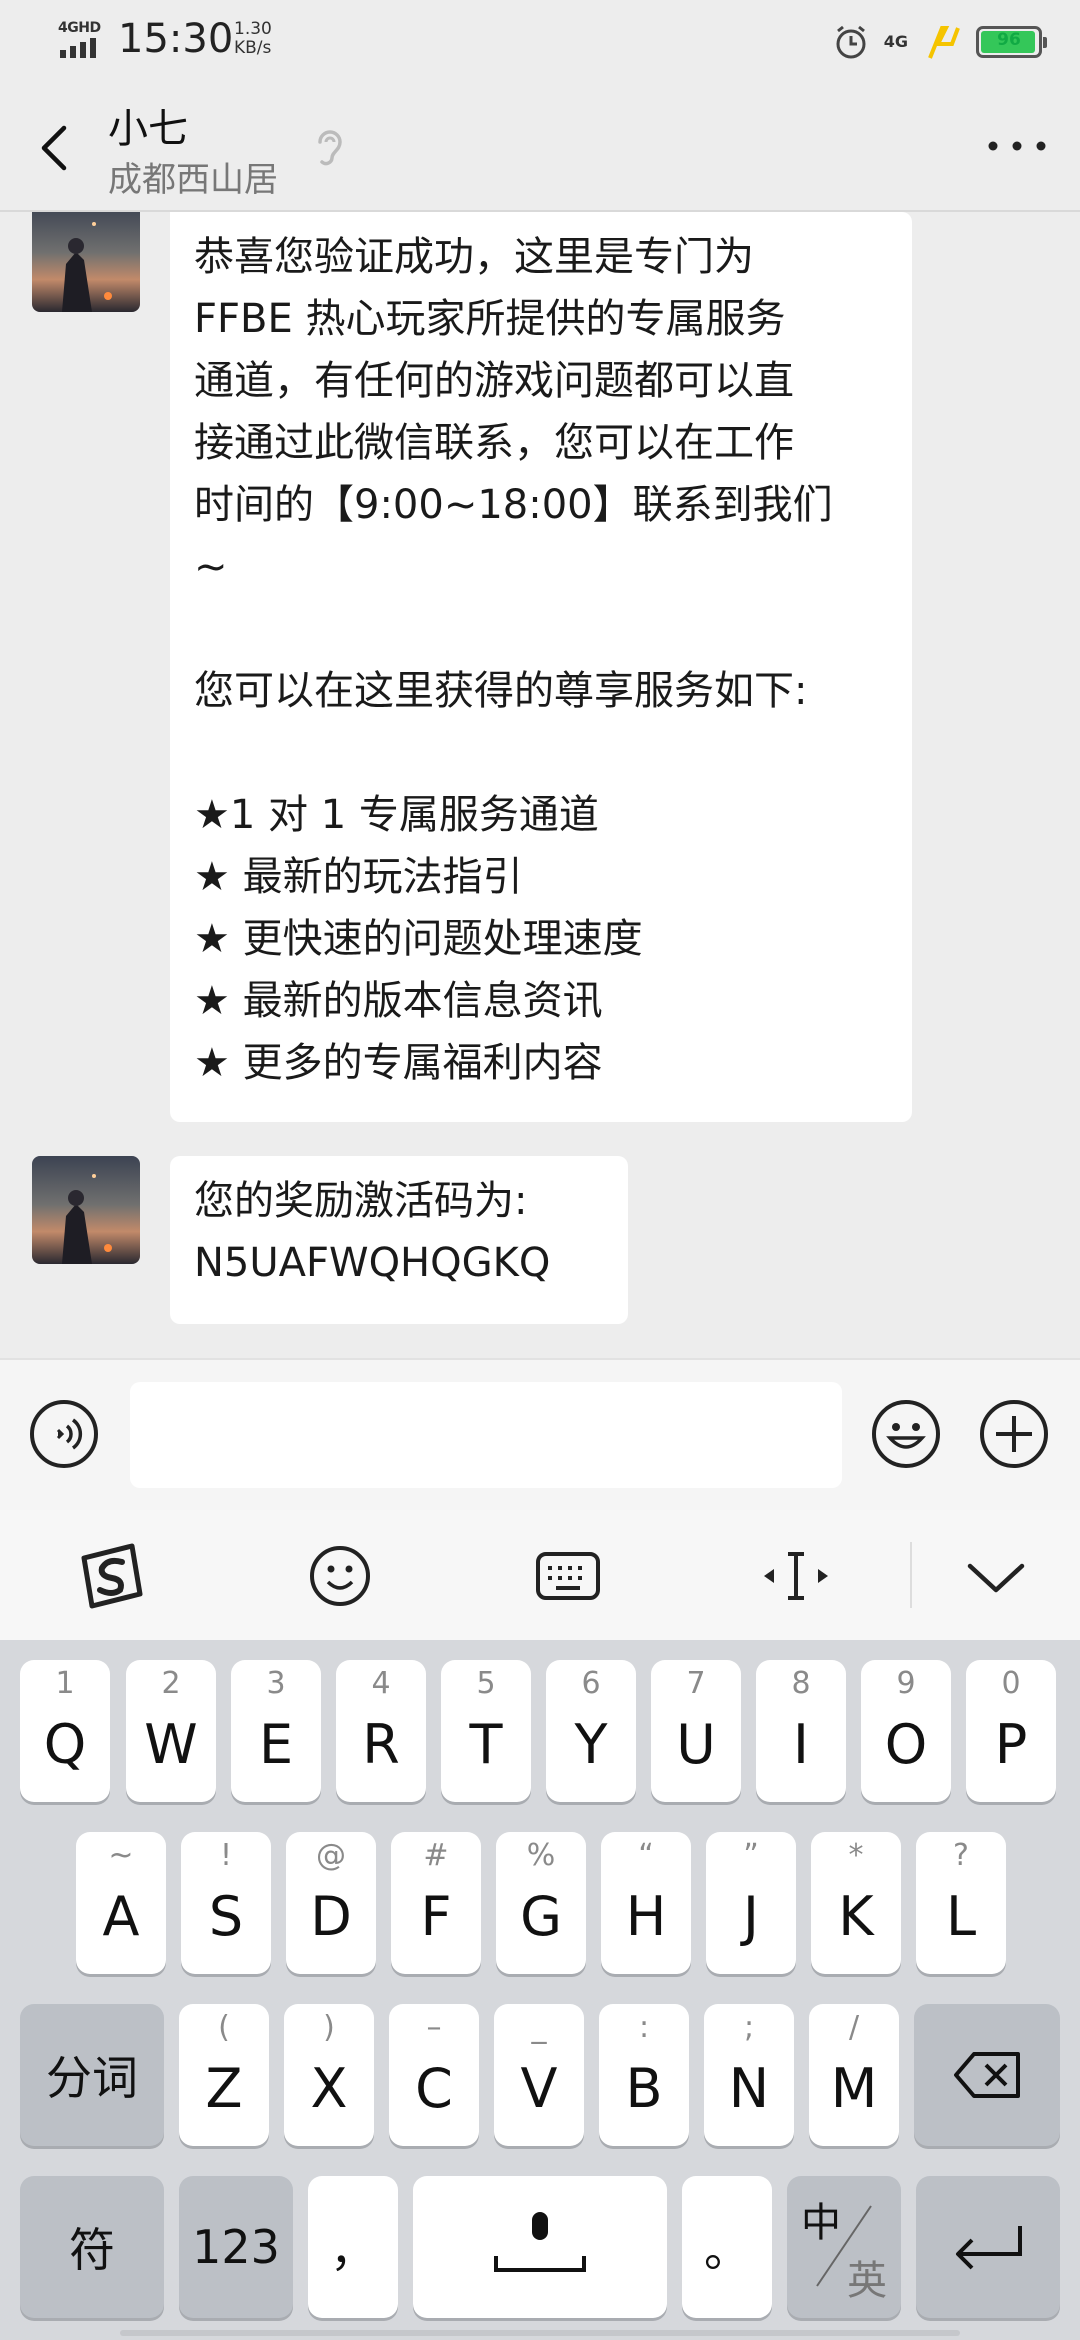  I want to click on plus-icon, so click(1014, 1434).